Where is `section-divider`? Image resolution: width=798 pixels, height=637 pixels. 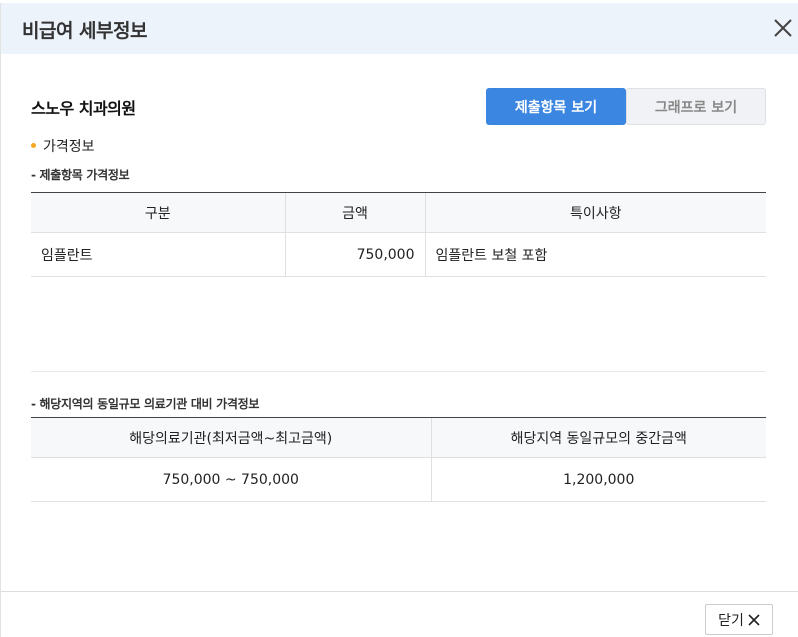 section-divider is located at coordinates (398, 371).